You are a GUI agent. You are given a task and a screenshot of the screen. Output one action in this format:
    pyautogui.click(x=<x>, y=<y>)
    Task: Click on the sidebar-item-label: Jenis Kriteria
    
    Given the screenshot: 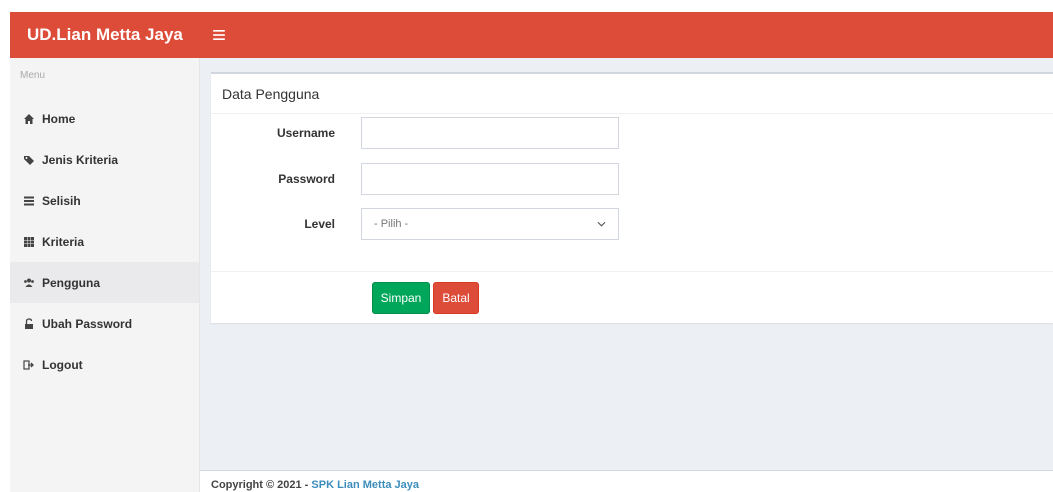 What is the action you would take?
    pyautogui.click(x=80, y=159)
    